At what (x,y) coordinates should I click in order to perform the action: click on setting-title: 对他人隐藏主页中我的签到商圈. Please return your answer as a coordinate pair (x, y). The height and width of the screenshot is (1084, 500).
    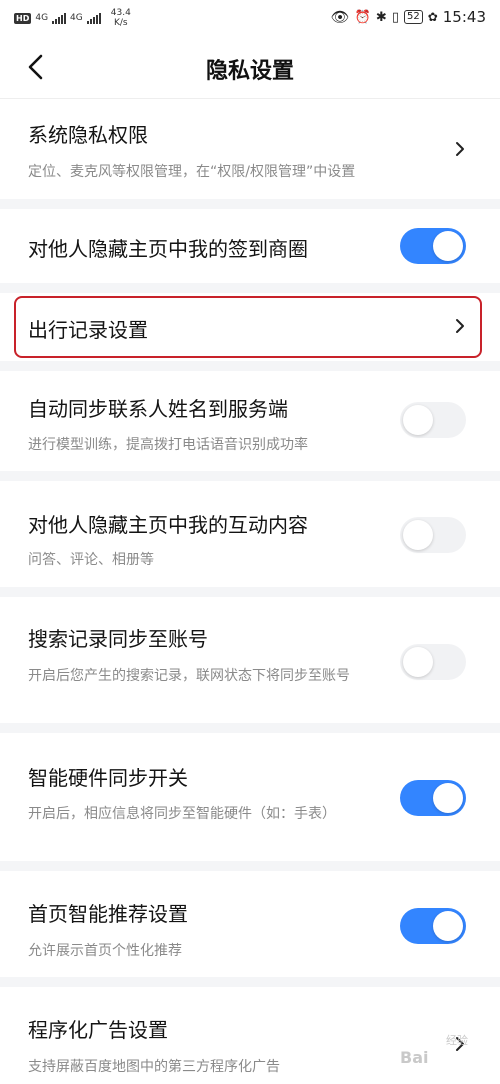
    Looking at the image, I should click on (168, 249).